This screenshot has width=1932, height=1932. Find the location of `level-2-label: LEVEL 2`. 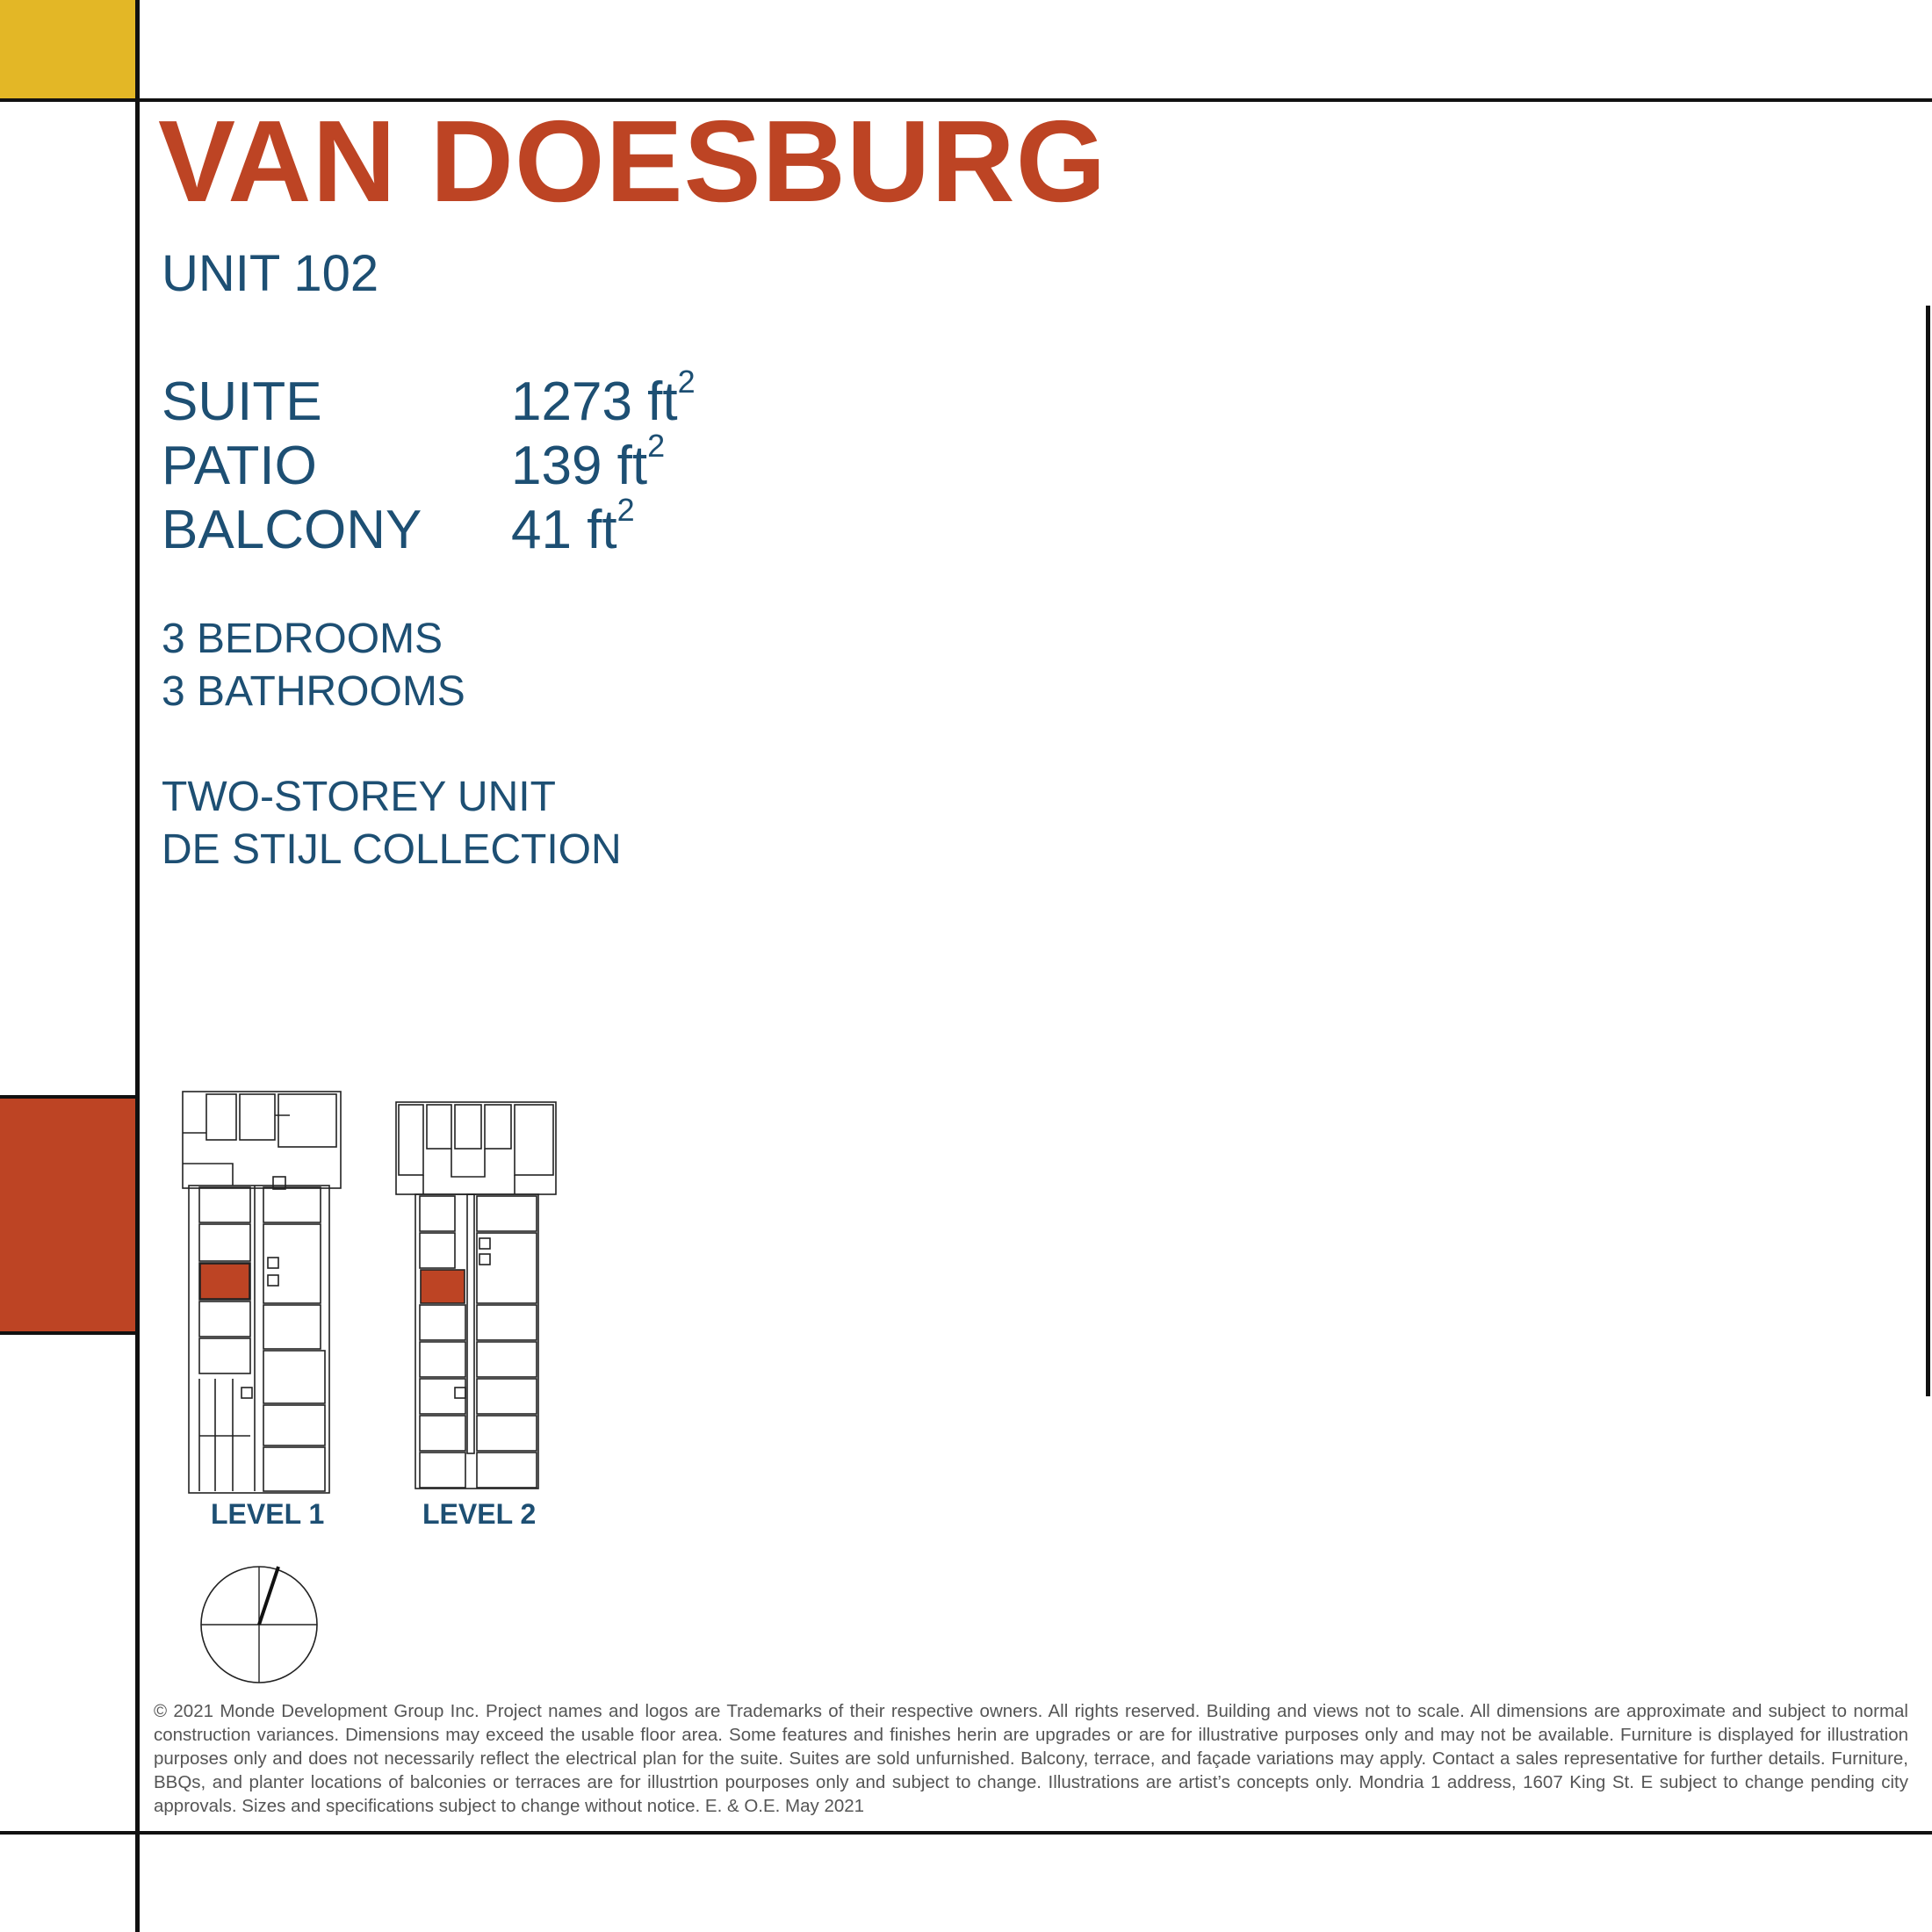

level-2-label: LEVEL 2 is located at coordinates (480, 1514).